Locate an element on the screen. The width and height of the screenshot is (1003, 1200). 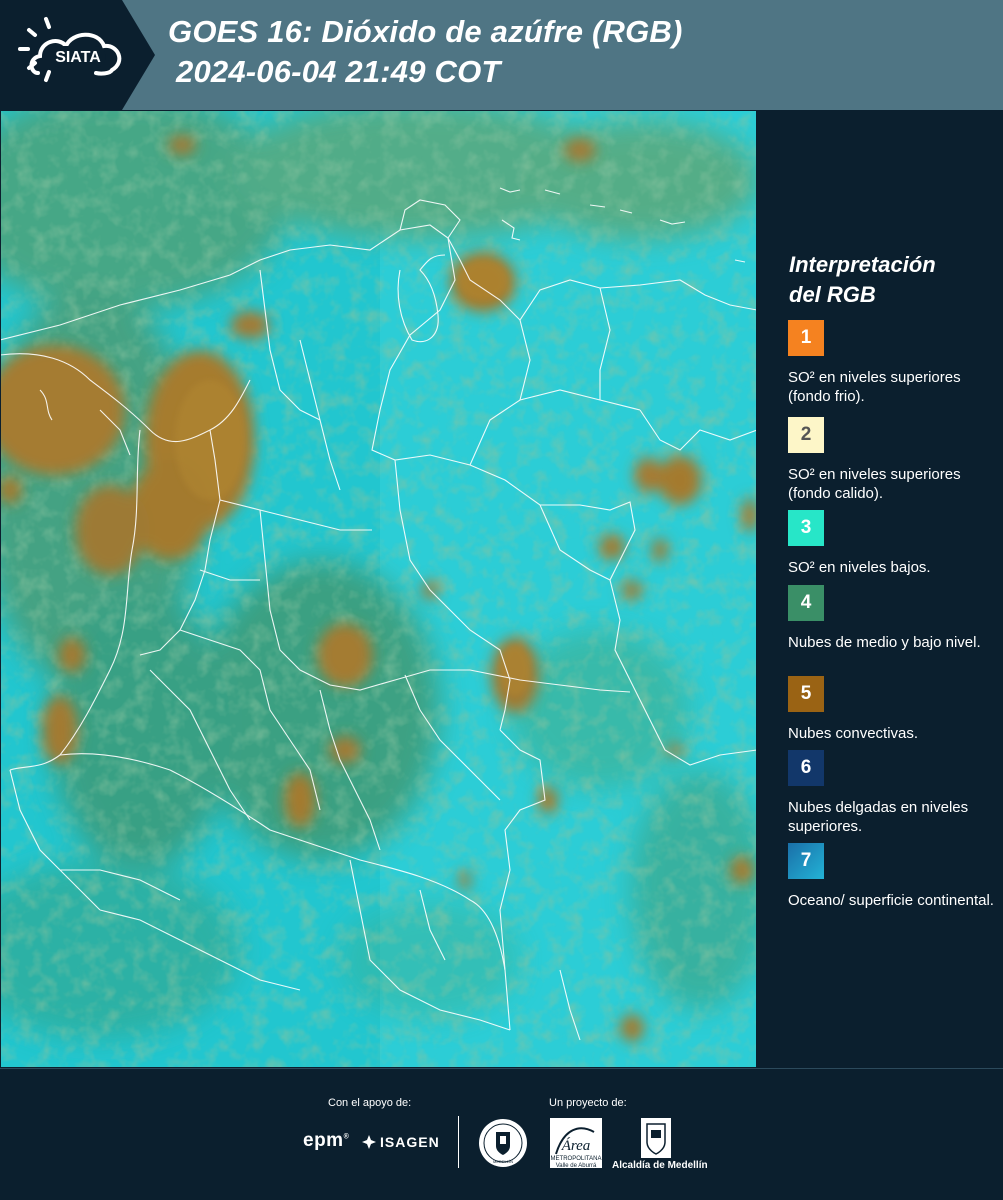
epm-logo-text: epm is located at coordinates (323, 1140).